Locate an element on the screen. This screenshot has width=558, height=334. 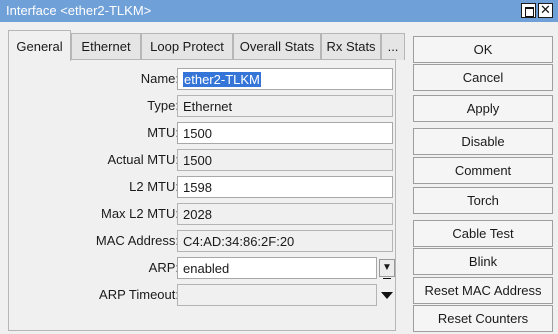
arp-select: enabled is located at coordinates (277, 268).